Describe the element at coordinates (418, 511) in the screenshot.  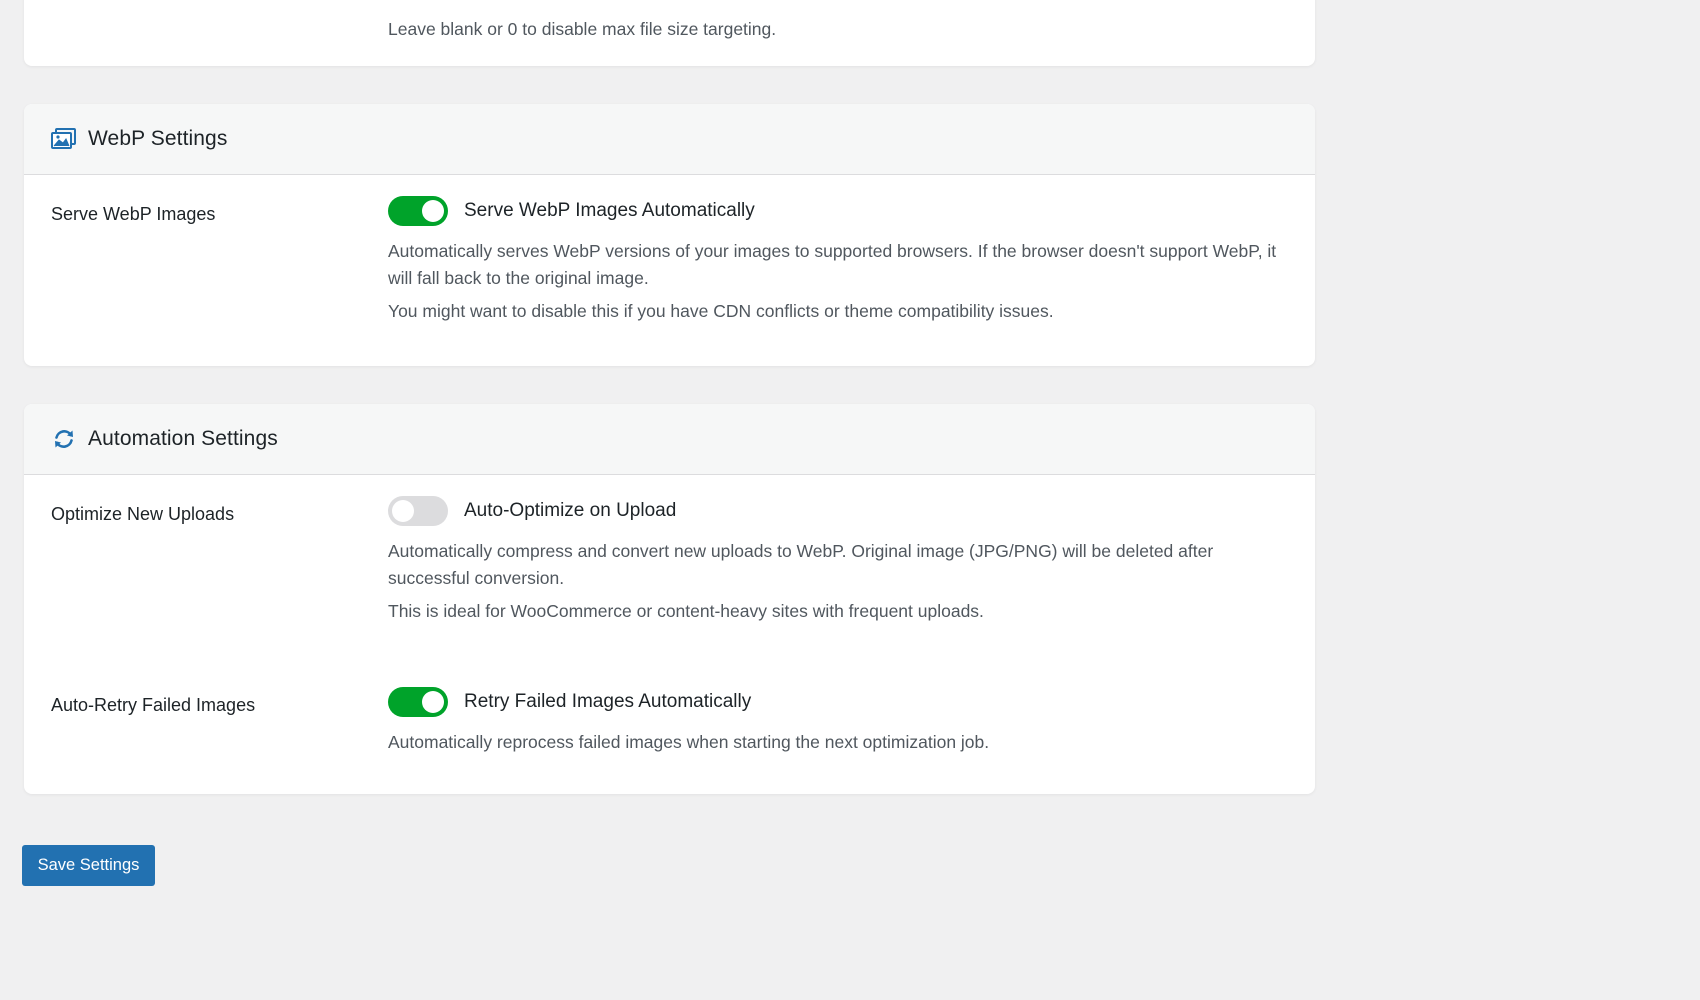
I see `auto-optimize-toggle` at that location.